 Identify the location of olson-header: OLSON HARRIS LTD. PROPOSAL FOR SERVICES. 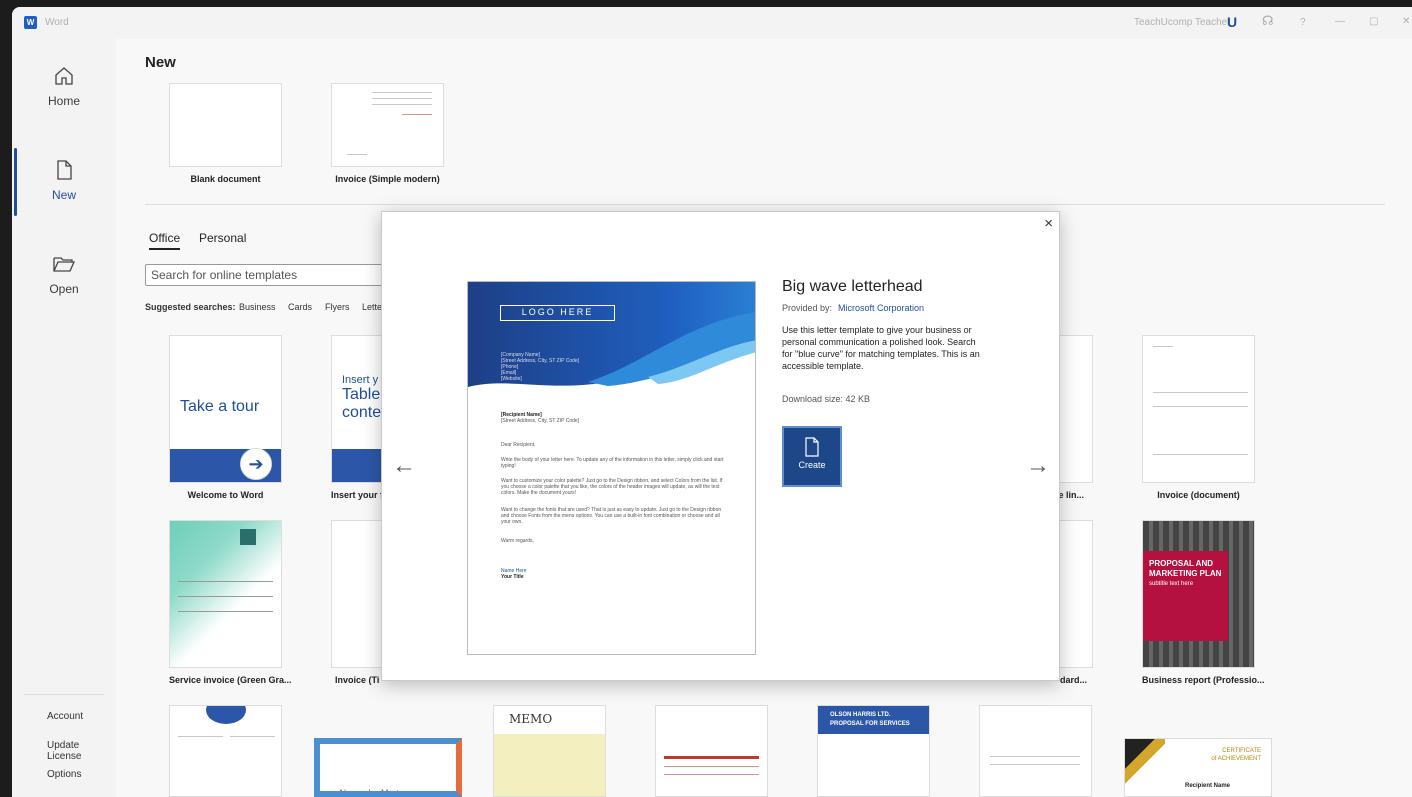
(873, 720).